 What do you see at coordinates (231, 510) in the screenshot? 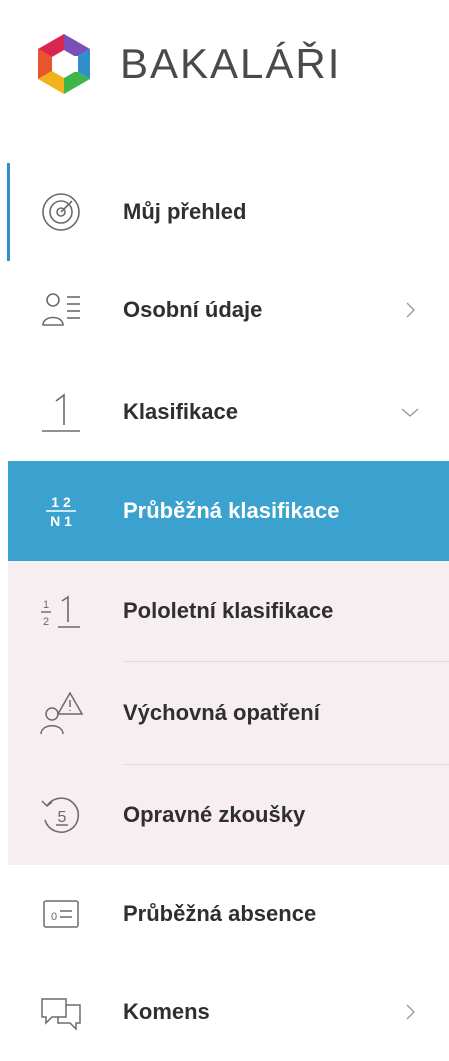
I see `nav-subitem-label: Průběžná klasifikace` at bounding box center [231, 510].